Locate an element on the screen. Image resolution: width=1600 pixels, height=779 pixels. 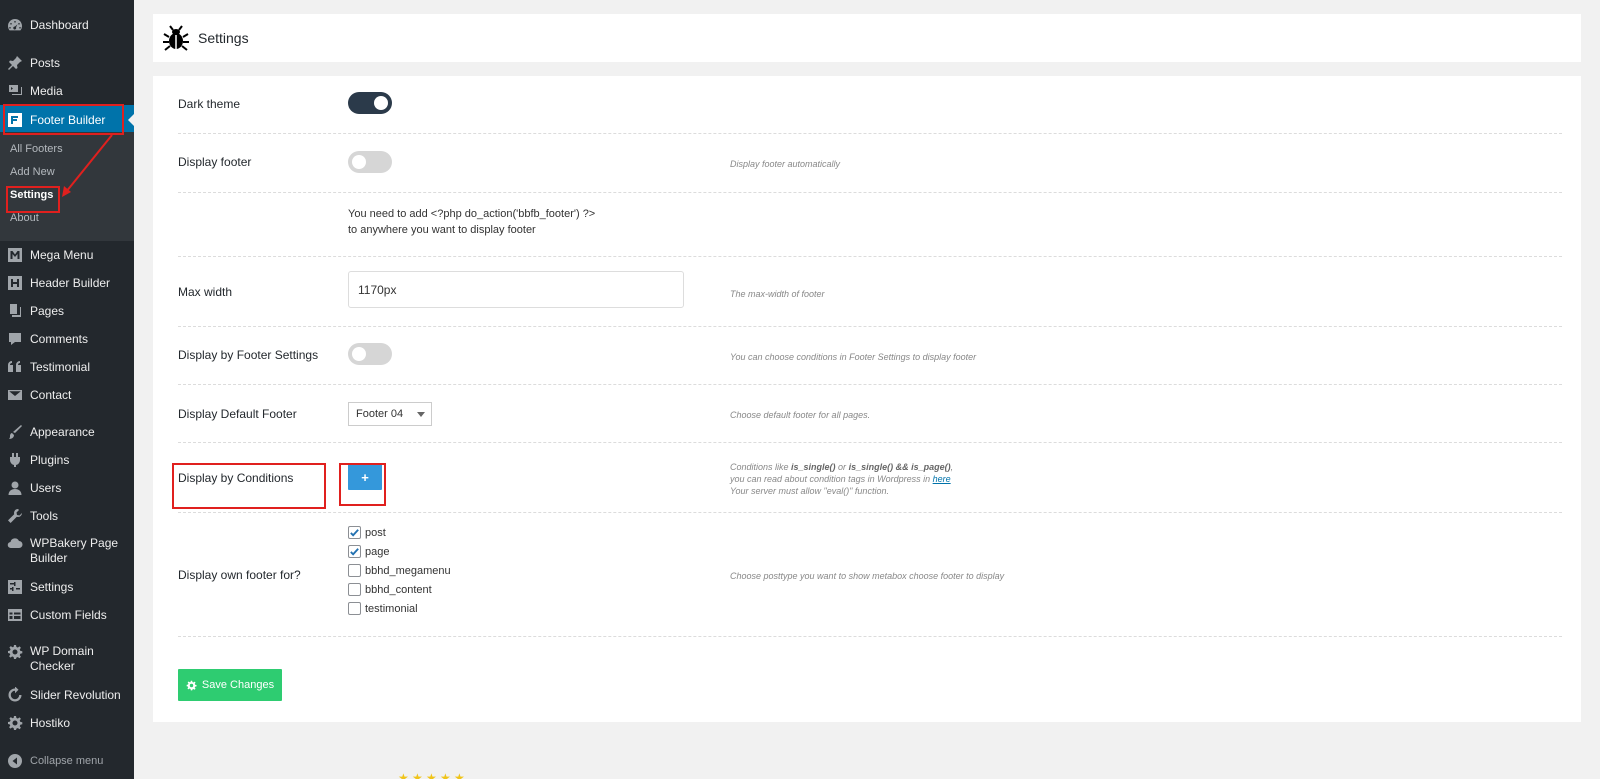
checkbox-bbhd-content: bbhd_content is located at coordinates (390, 589).